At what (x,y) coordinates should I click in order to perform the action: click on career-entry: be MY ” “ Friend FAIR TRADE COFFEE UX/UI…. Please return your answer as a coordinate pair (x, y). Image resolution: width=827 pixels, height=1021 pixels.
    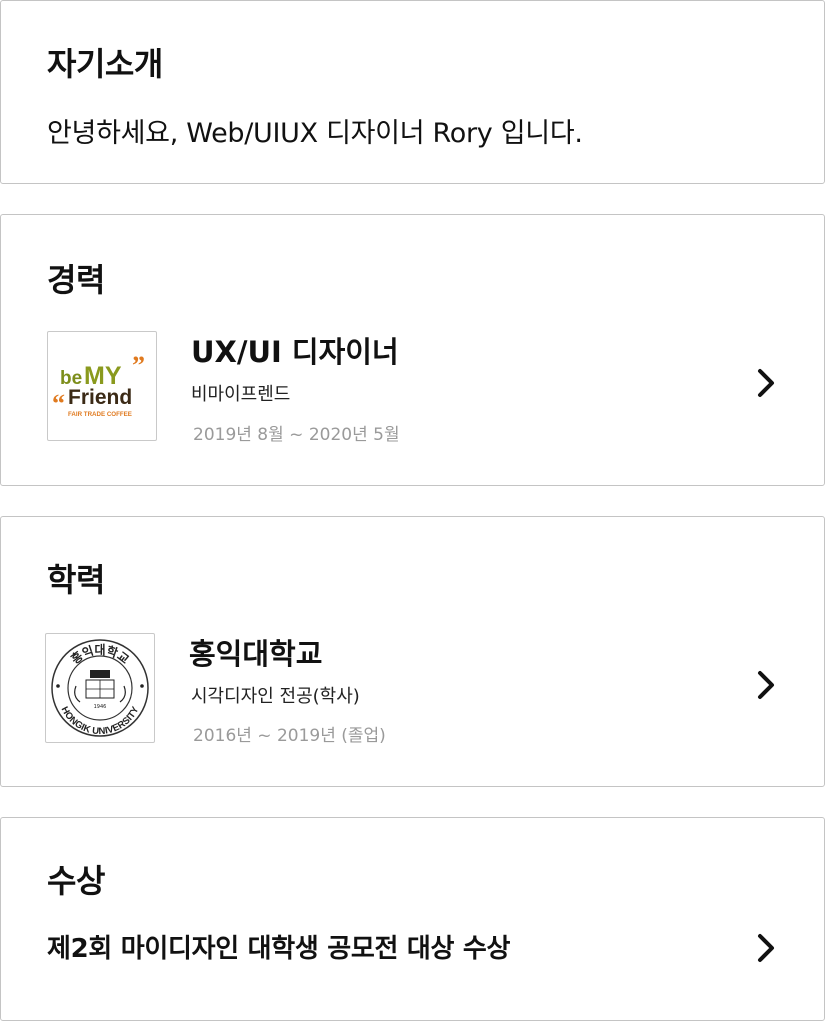
    Looking at the image, I should click on (412, 388).